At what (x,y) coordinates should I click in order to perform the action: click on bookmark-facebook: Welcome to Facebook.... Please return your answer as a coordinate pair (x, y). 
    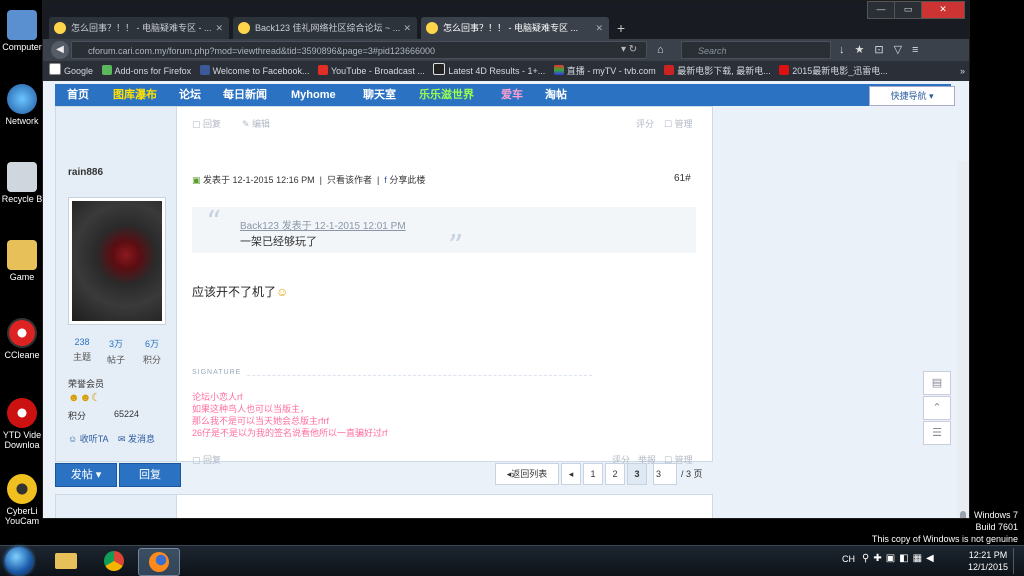
    Looking at the image, I should click on (254, 71).